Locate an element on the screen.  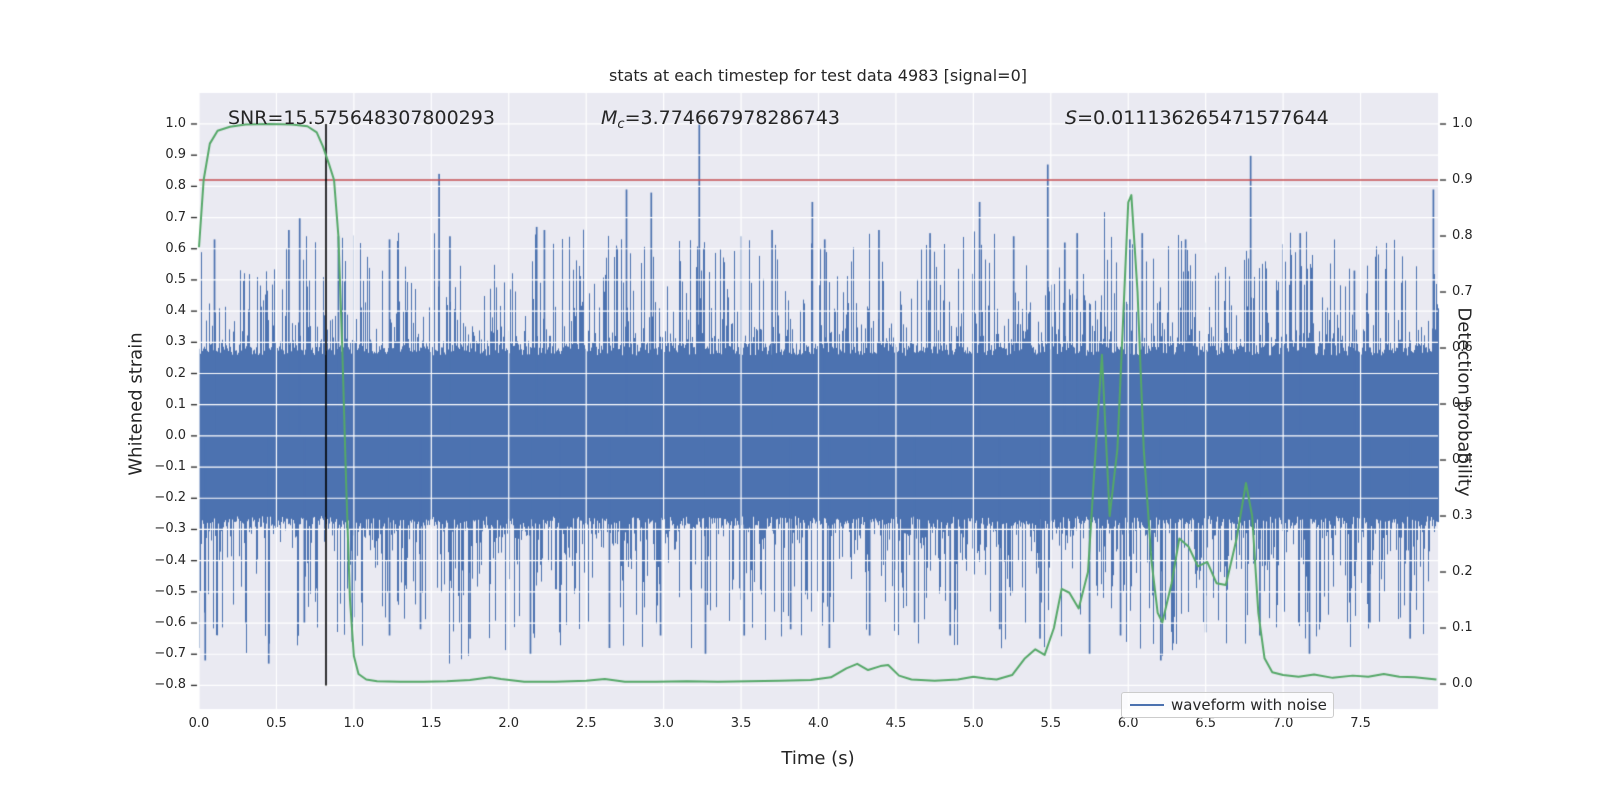
annotation-chirp-mass: Mc=3.774667978286743 is located at coordinates (720, 119).